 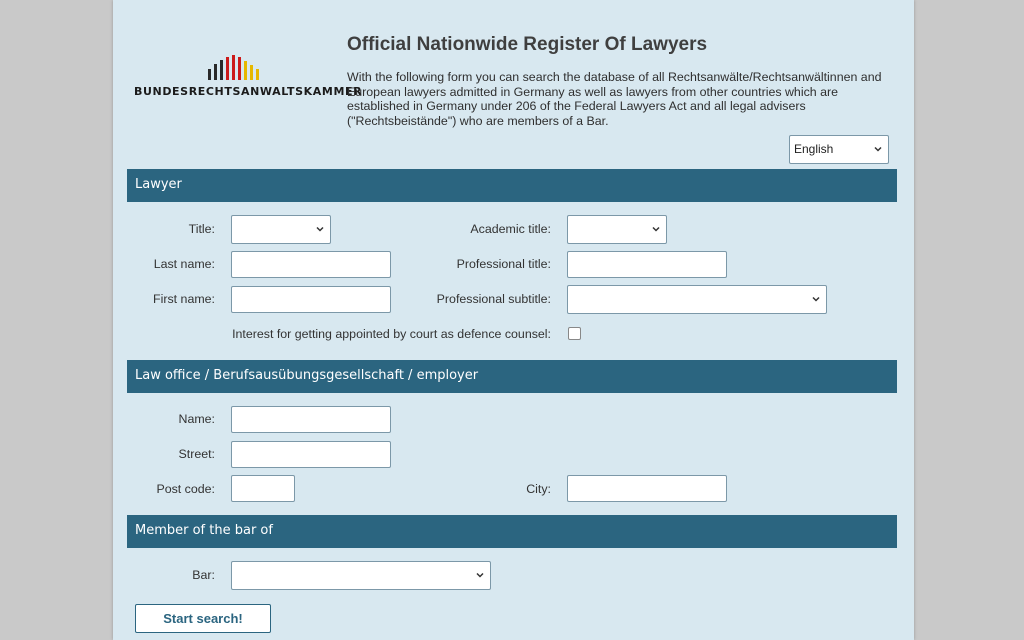 I want to click on street-label: Street:, so click(x=196, y=454).